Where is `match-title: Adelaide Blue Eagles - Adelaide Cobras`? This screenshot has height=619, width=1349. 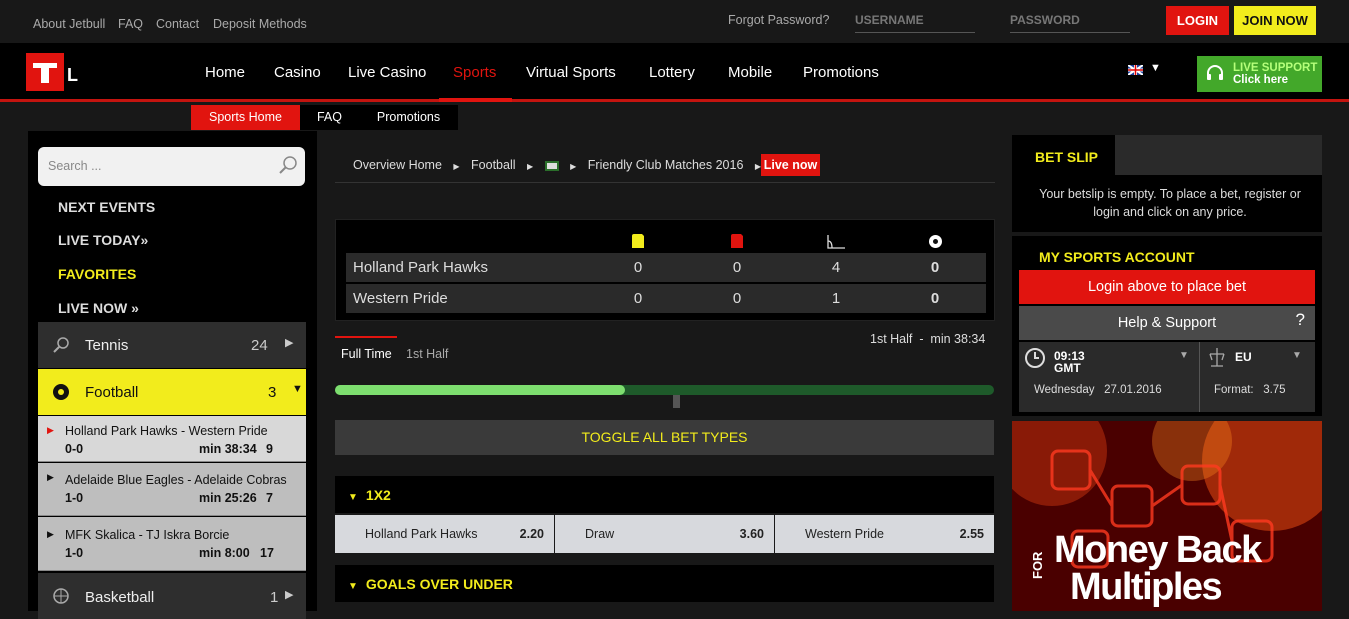 match-title: Adelaide Blue Eagles - Adelaide Cobras is located at coordinates (176, 480).